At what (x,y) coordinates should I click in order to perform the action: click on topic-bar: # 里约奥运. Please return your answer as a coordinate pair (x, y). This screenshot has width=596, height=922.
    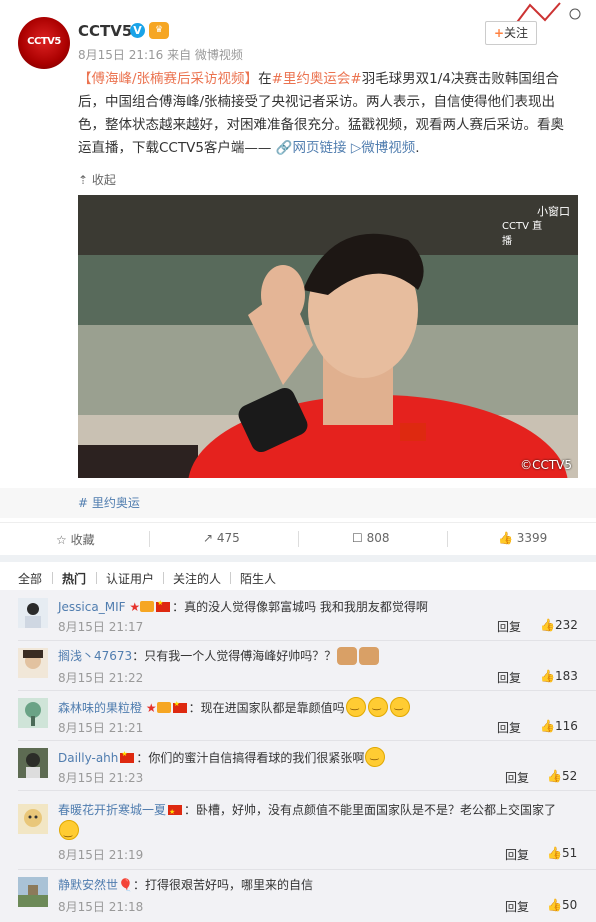
    Looking at the image, I should click on (298, 503).